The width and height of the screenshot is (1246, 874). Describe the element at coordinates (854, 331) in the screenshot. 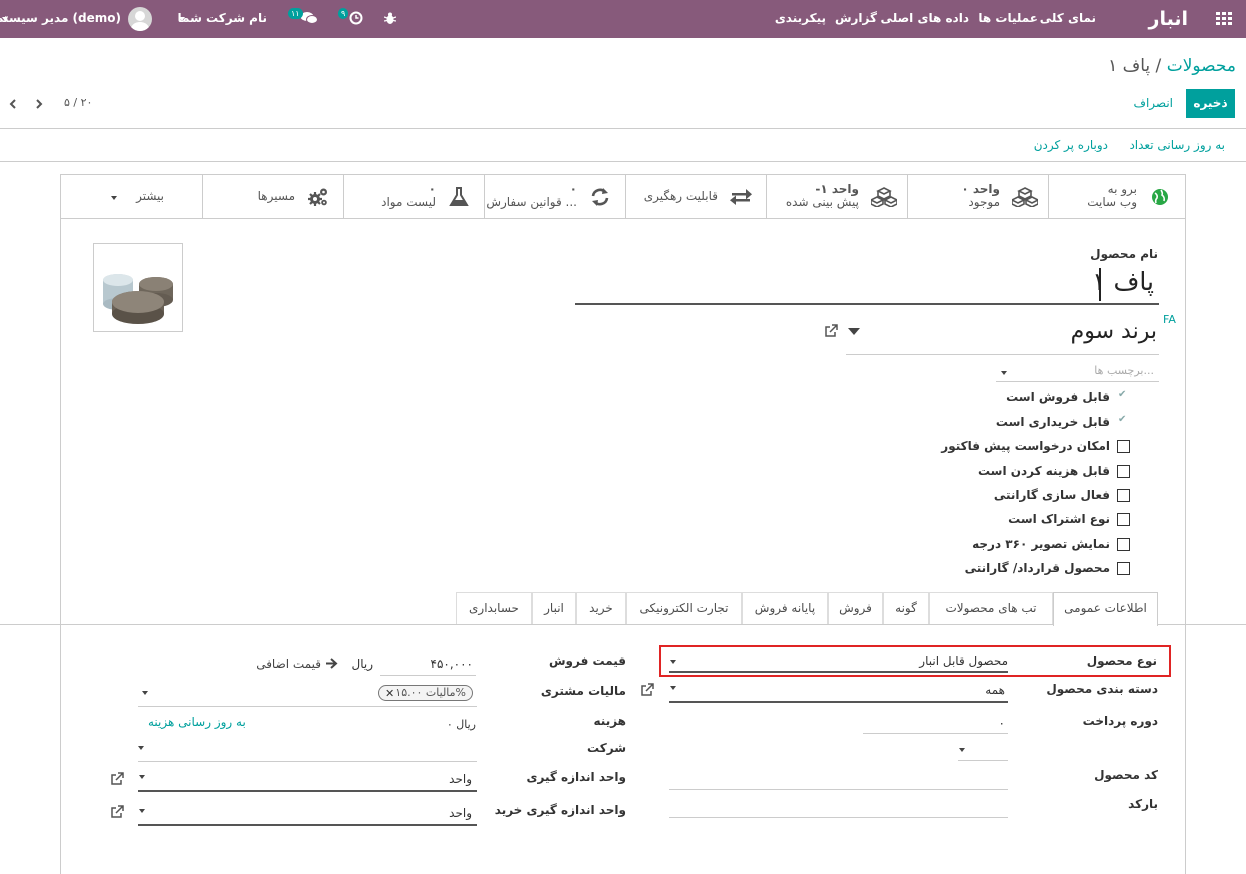

I see `brand-dropdown-icon` at that location.